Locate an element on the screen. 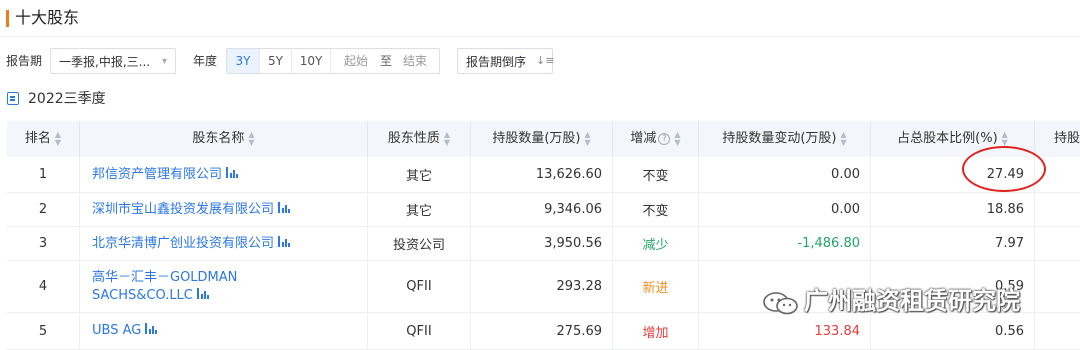 This screenshot has width=1080, height=350. rank-value: 3 is located at coordinates (43, 243).